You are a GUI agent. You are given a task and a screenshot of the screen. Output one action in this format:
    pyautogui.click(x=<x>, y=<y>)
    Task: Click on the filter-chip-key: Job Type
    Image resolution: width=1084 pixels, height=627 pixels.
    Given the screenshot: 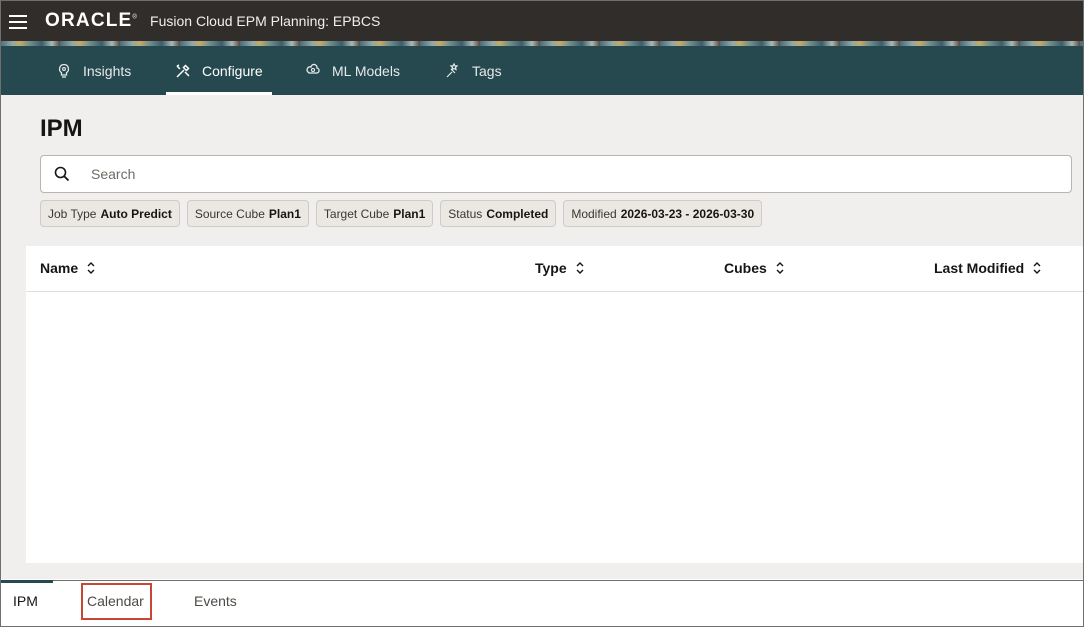 What is the action you would take?
    pyautogui.click(x=72, y=213)
    